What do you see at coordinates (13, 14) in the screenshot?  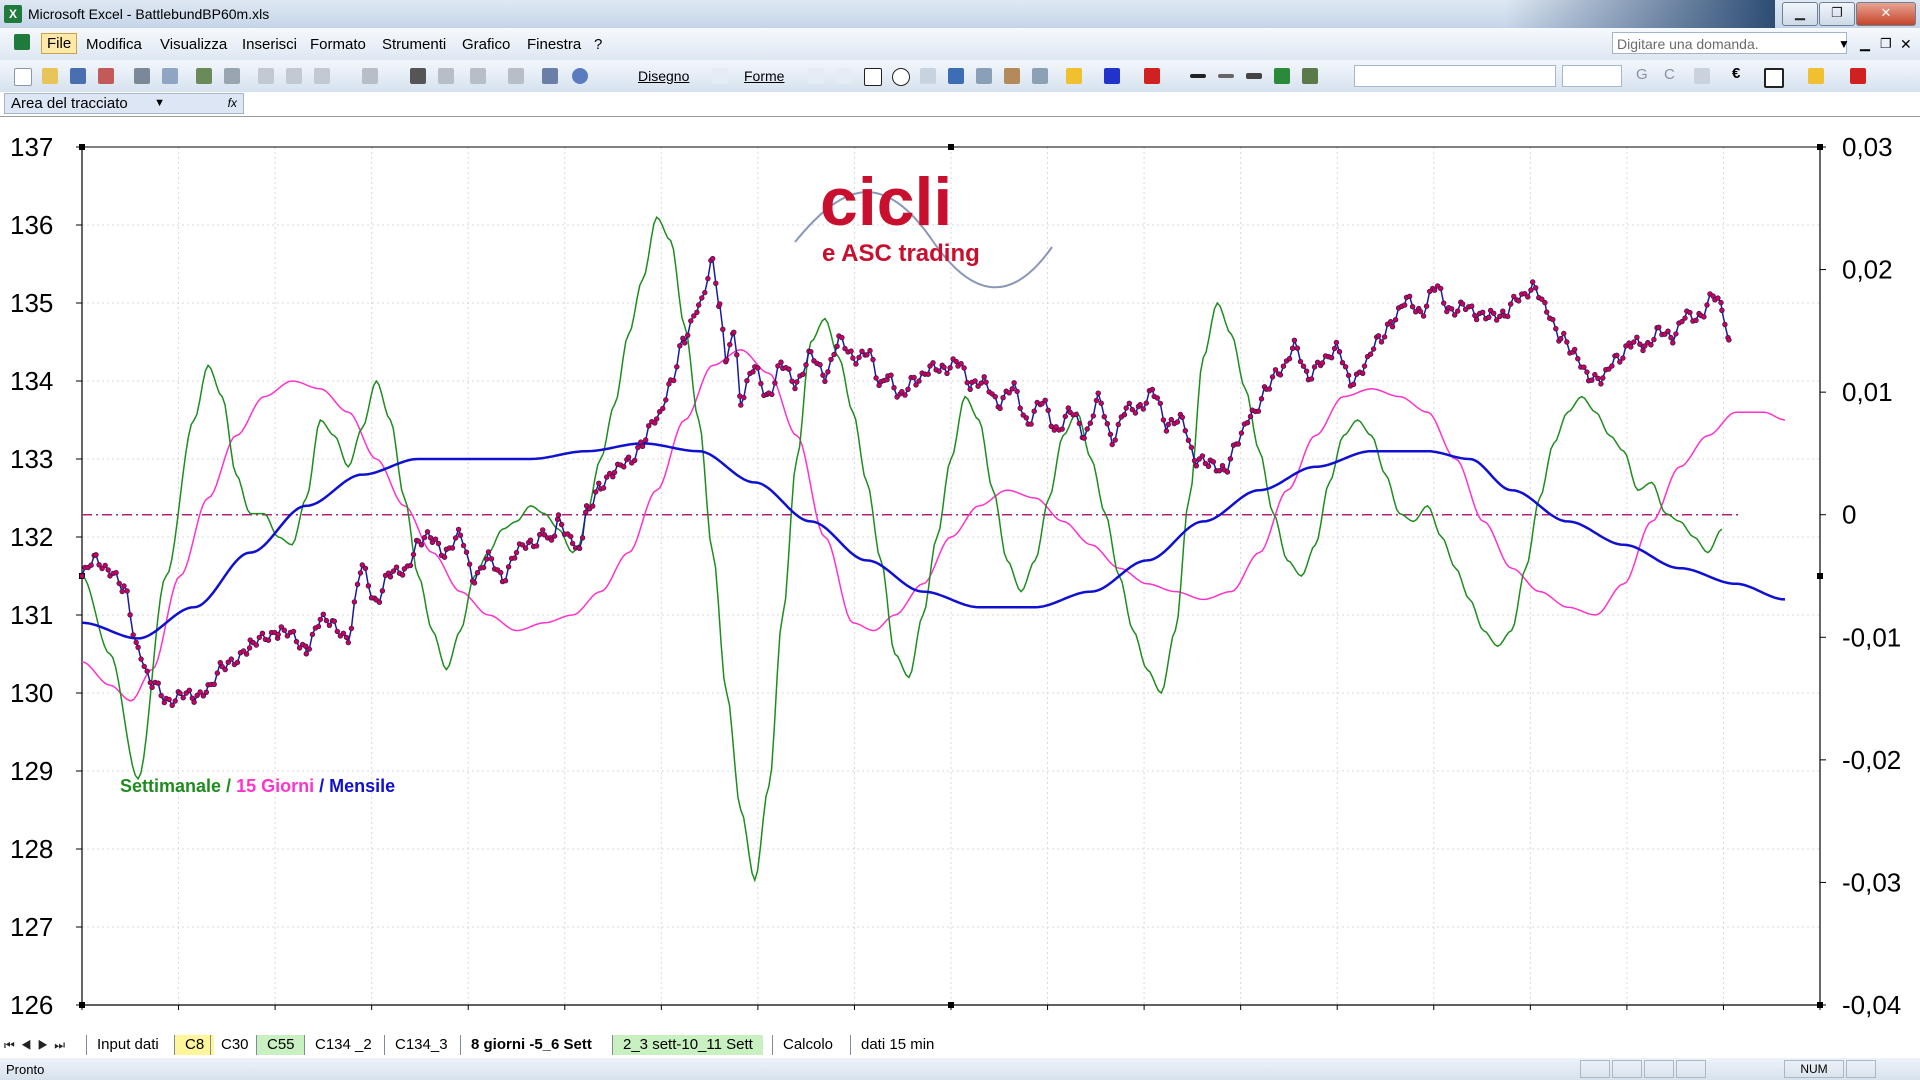 I see `excel-app-icon: X` at bounding box center [13, 14].